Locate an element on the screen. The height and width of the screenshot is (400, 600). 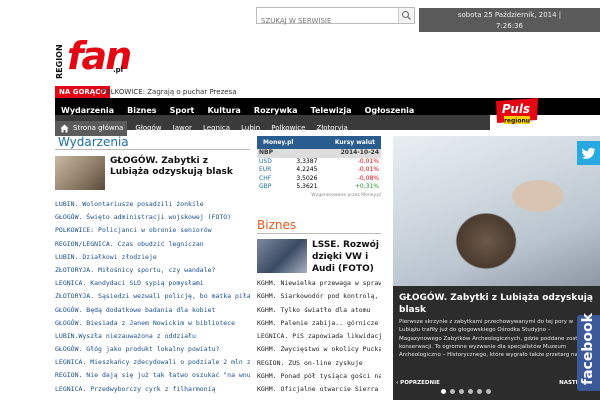
news-item: LUBIN. Działkowi złodzieje is located at coordinates (152, 257).